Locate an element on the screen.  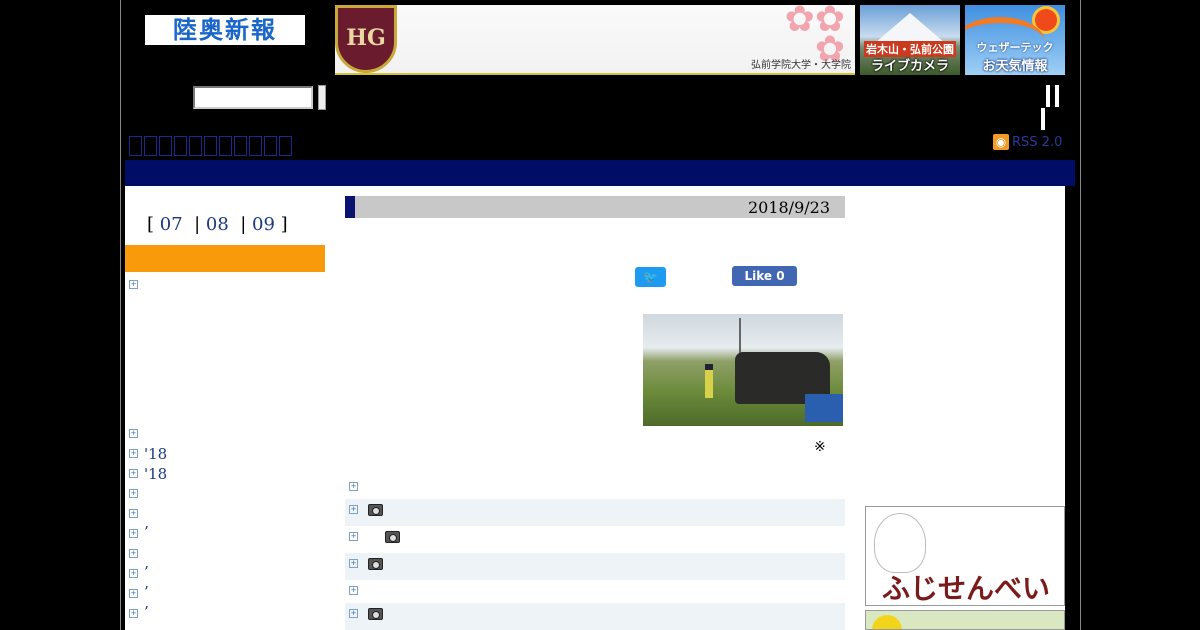
date-bar-marker is located at coordinates (350, 207).